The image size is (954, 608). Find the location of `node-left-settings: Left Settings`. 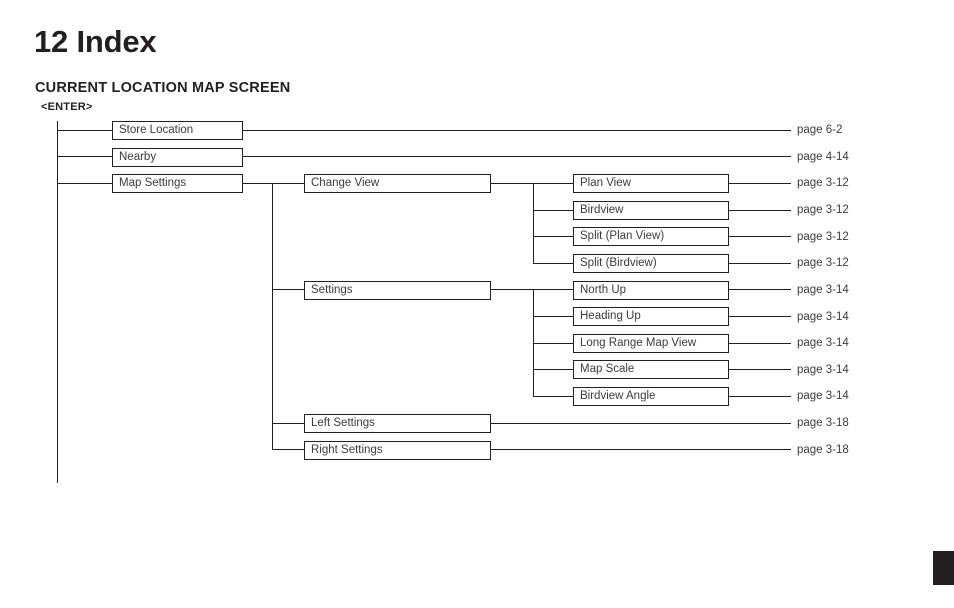

node-left-settings: Left Settings is located at coordinates (397, 423).